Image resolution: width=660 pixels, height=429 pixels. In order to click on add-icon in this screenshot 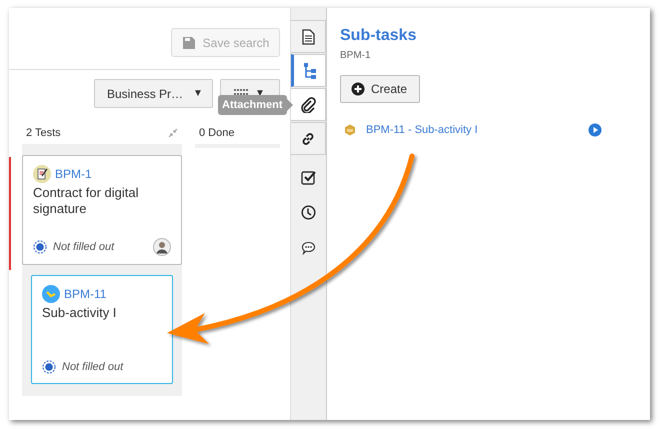, I will do `click(358, 89)`.